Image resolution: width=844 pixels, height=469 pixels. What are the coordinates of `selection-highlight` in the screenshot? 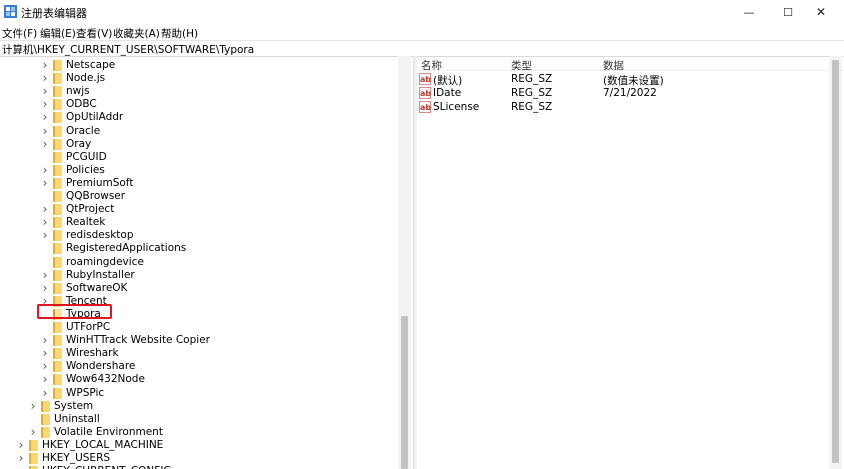 It's located at (74, 311).